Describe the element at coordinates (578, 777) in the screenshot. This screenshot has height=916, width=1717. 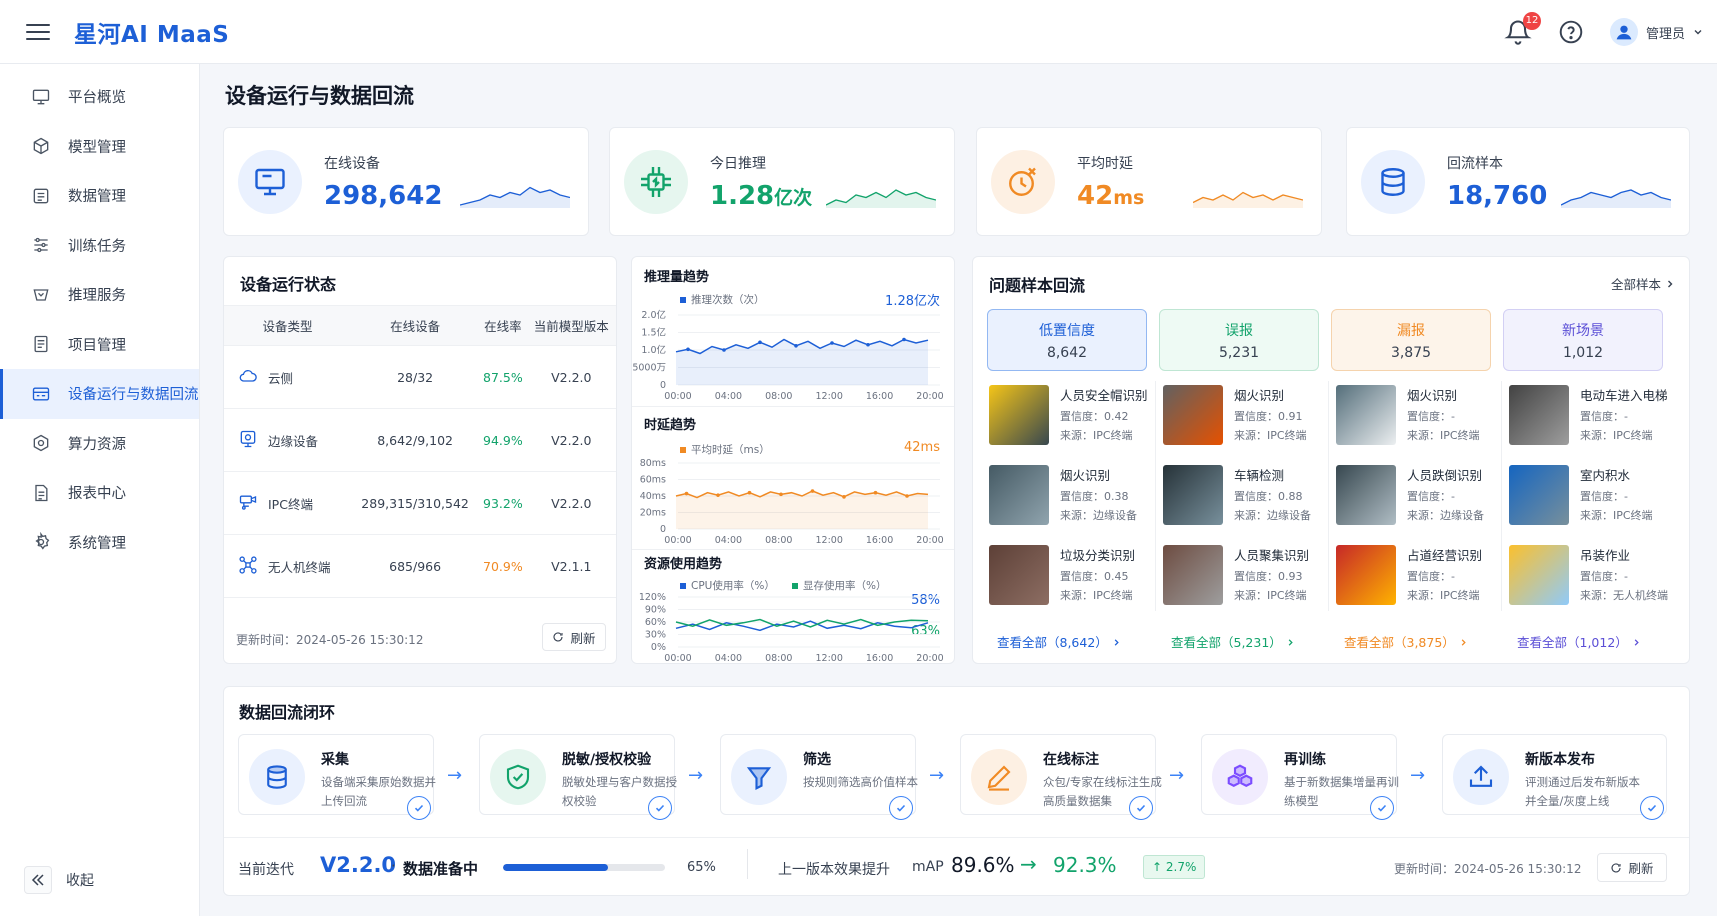
I see `loop-step-1: 脱敏/授权校验 脱敏处理与客户数据授权校验` at that location.